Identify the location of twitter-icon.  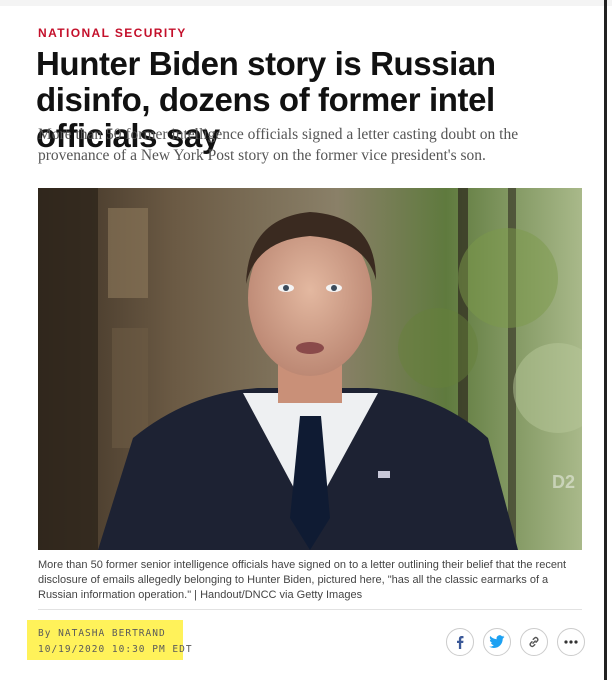
(497, 642).